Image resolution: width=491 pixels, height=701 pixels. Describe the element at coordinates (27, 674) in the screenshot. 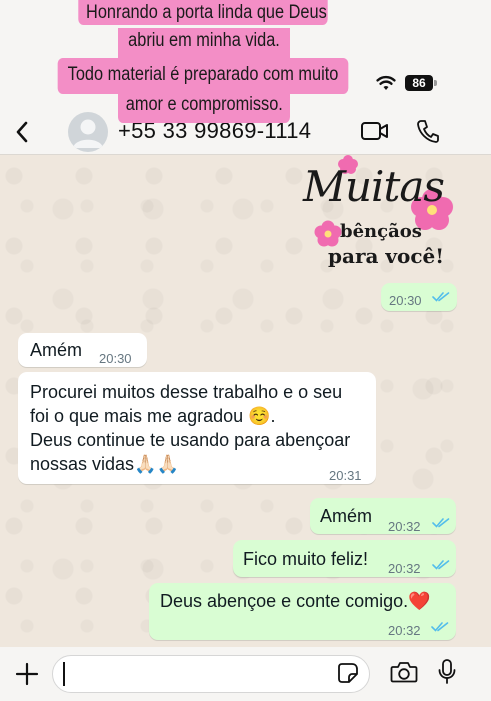

I see `plus-icon` at that location.